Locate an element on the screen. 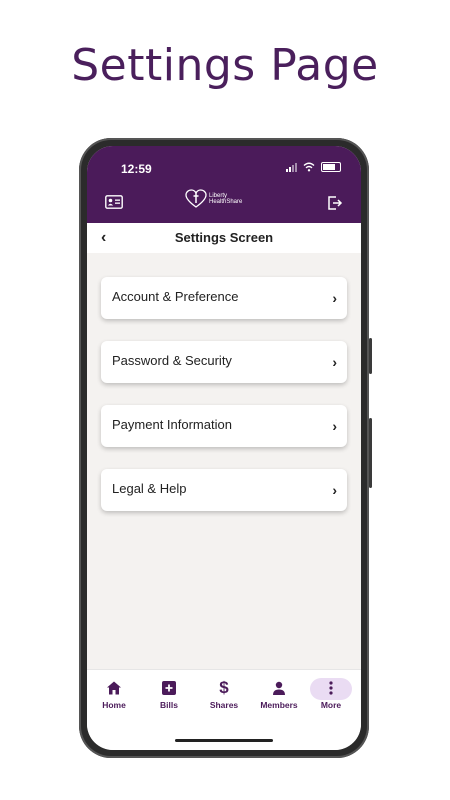 Image resolution: width=450 pixels, height=800 pixels. nav-item-shares: $ Shares is located at coordinates (224, 694).